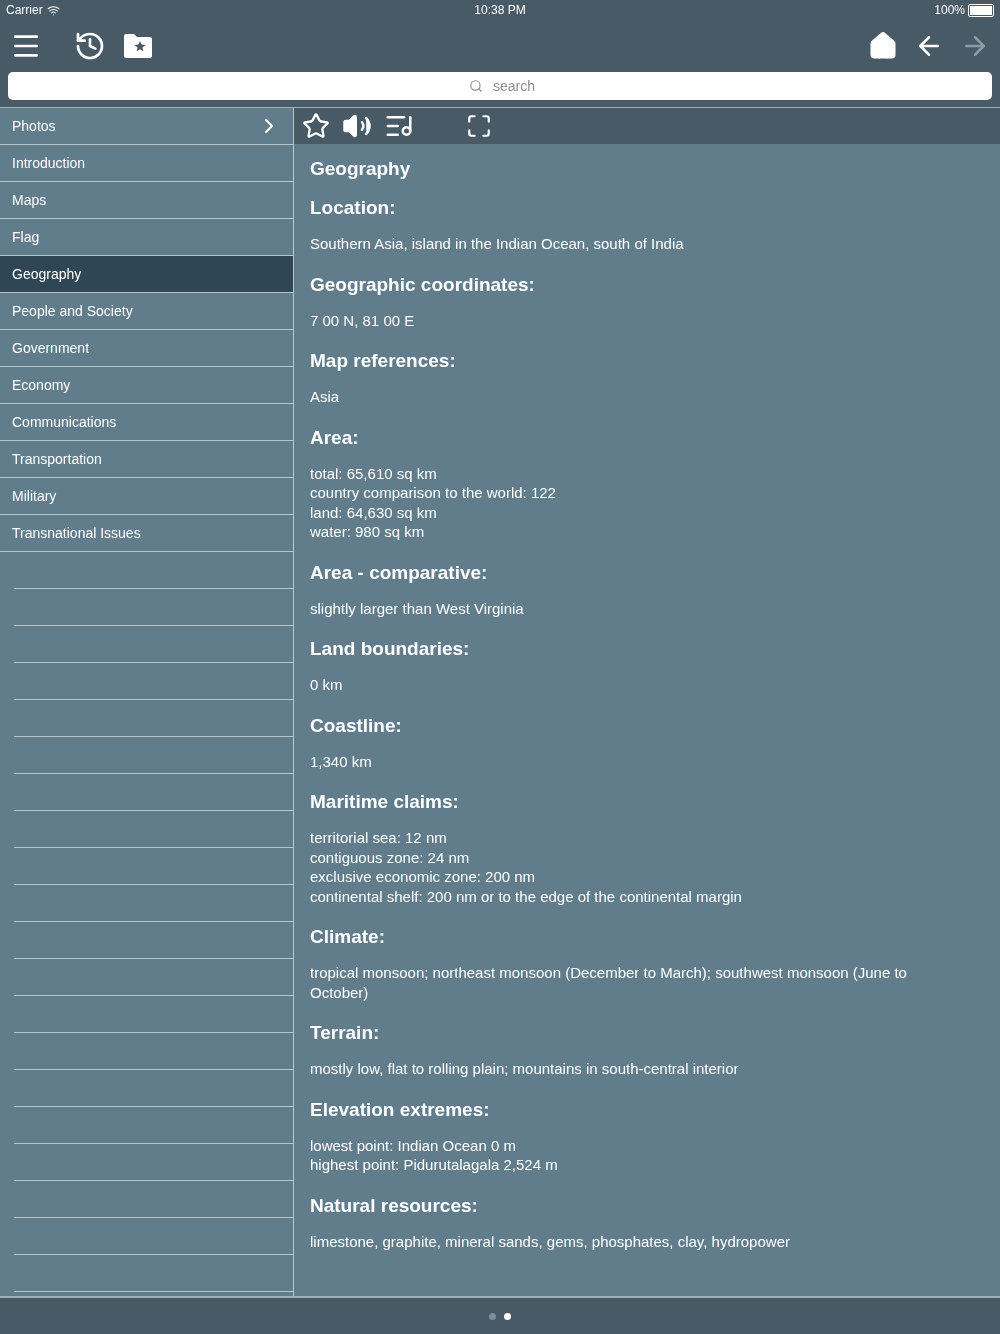 The image size is (1000, 1334). I want to click on search-field: search, so click(500, 86).